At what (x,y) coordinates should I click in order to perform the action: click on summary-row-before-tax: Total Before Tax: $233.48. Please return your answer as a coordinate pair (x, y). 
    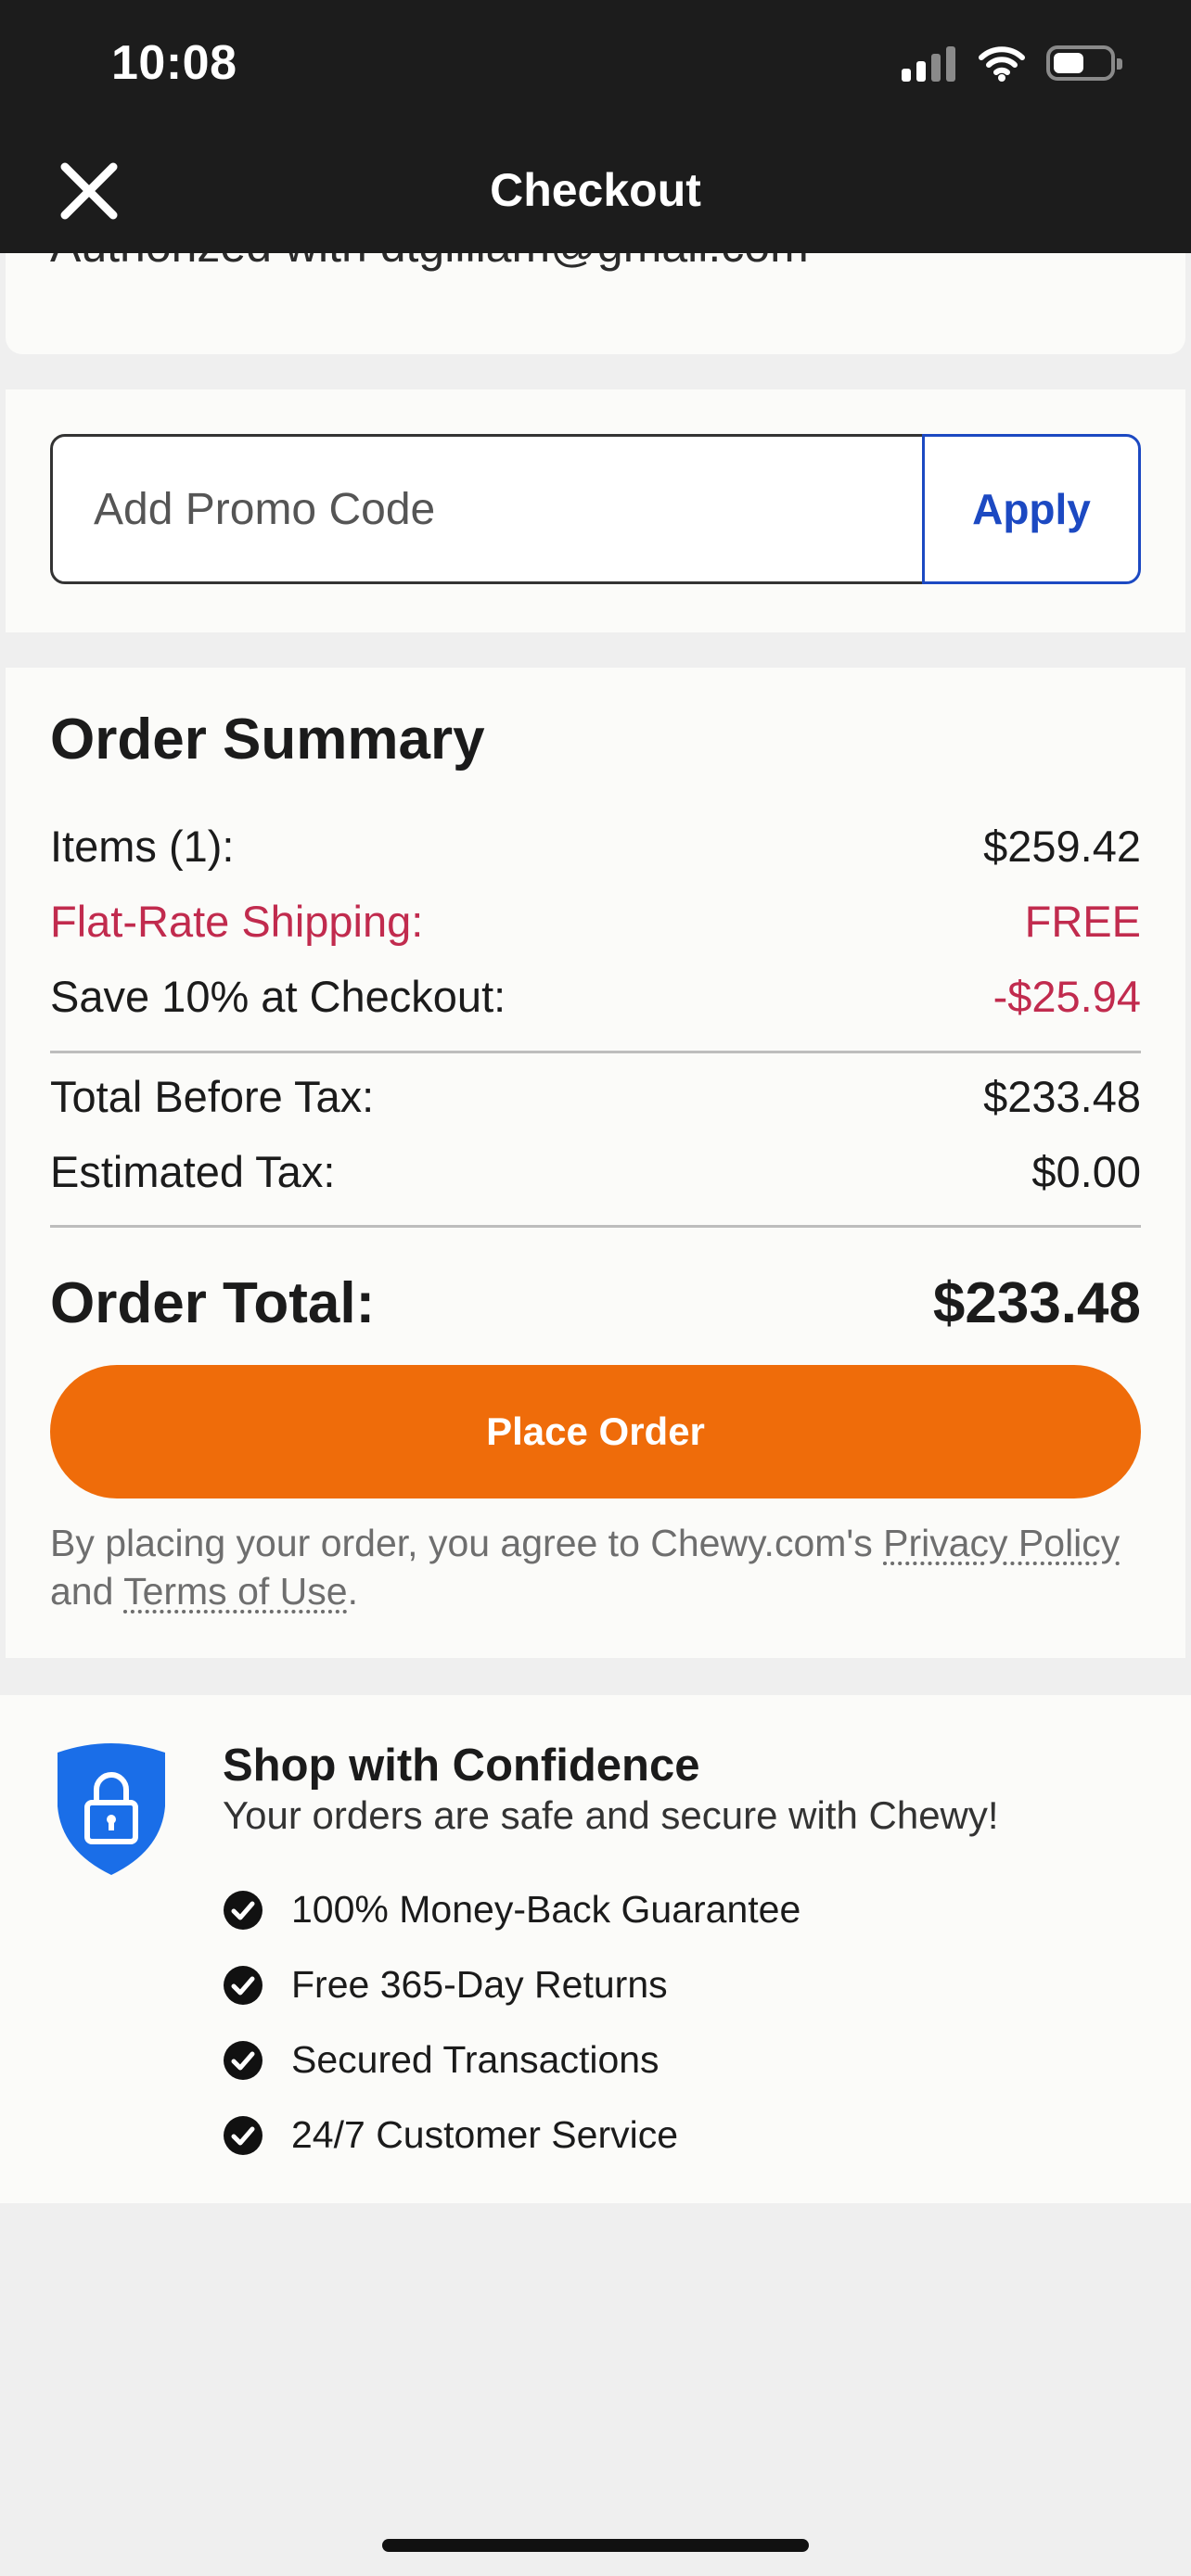
    Looking at the image, I should click on (595, 1096).